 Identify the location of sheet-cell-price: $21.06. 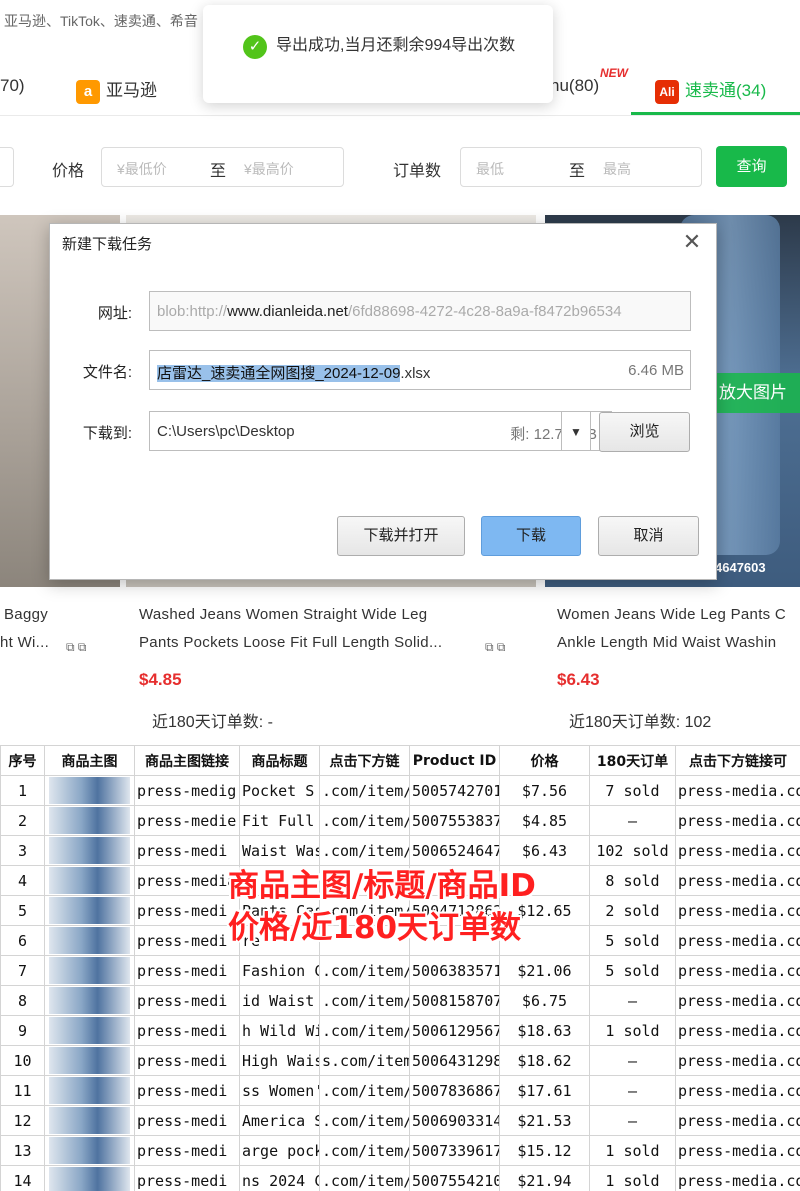
(545, 971).